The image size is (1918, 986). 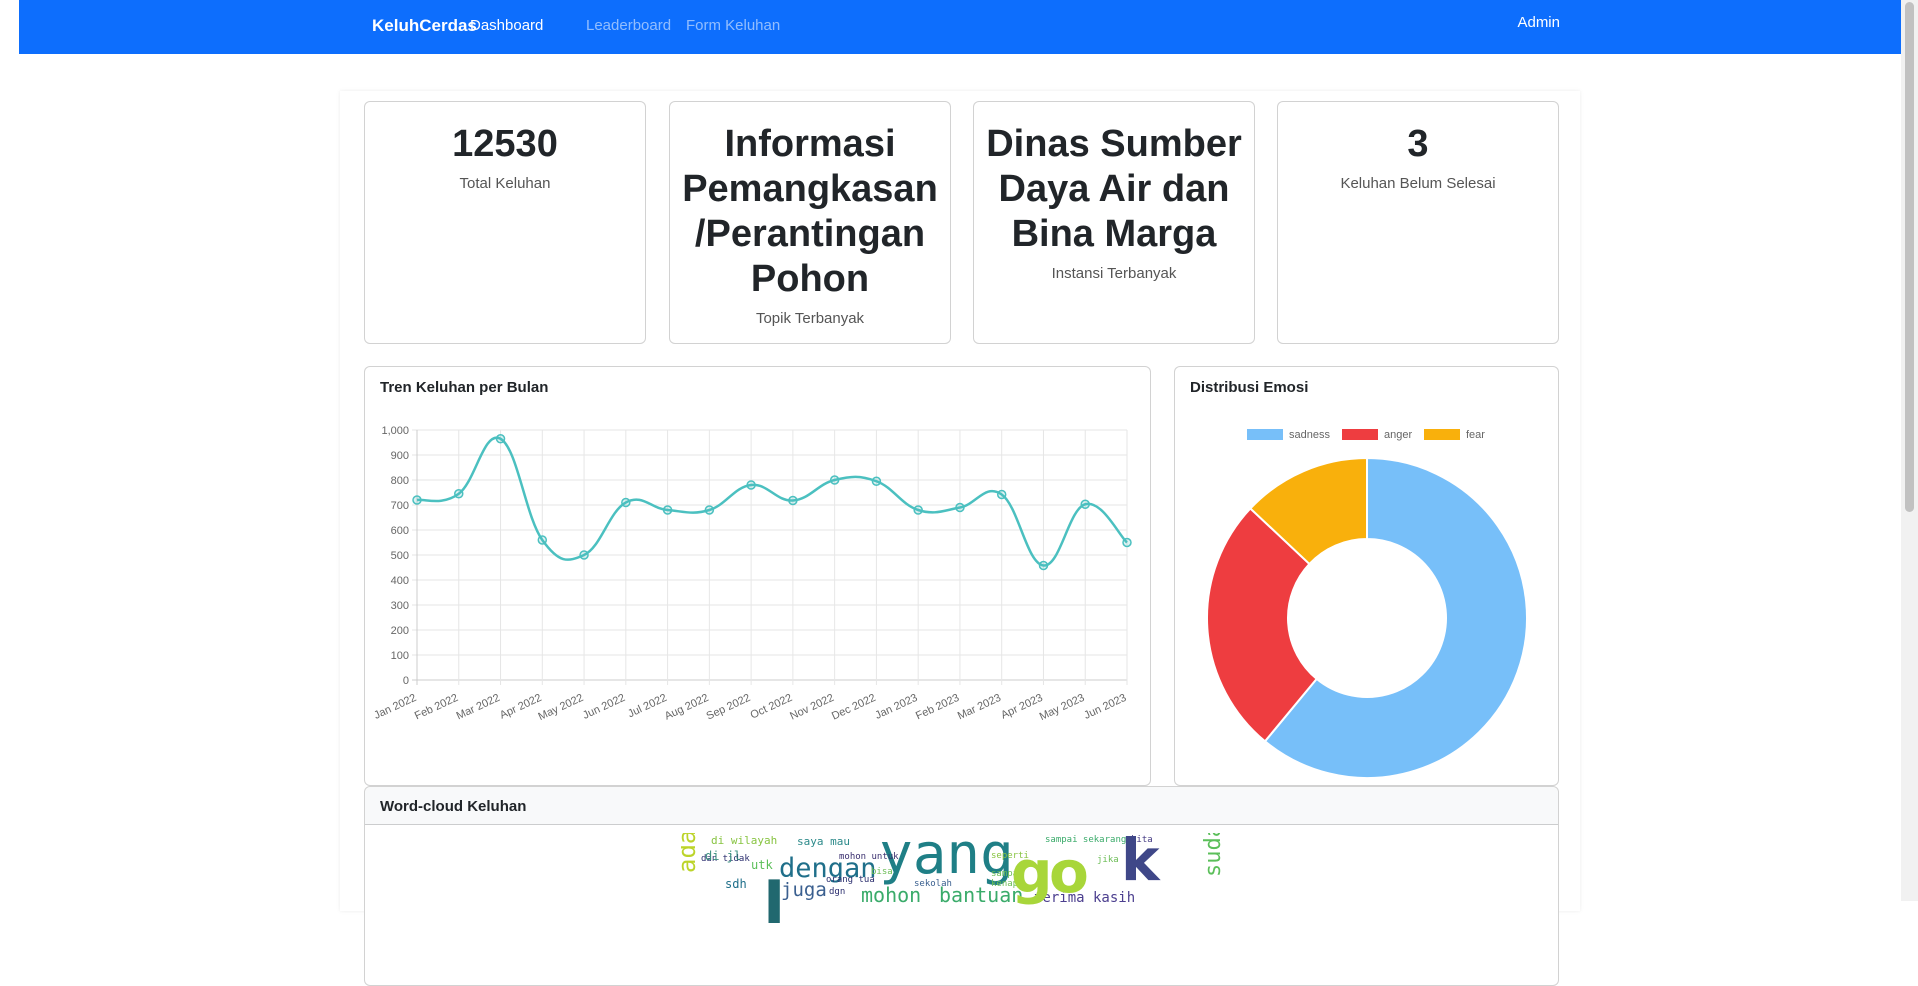 What do you see at coordinates (505, 222) in the screenshot?
I see `stat-card-total-keluhan: 12530 Total Keluhan` at bounding box center [505, 222].